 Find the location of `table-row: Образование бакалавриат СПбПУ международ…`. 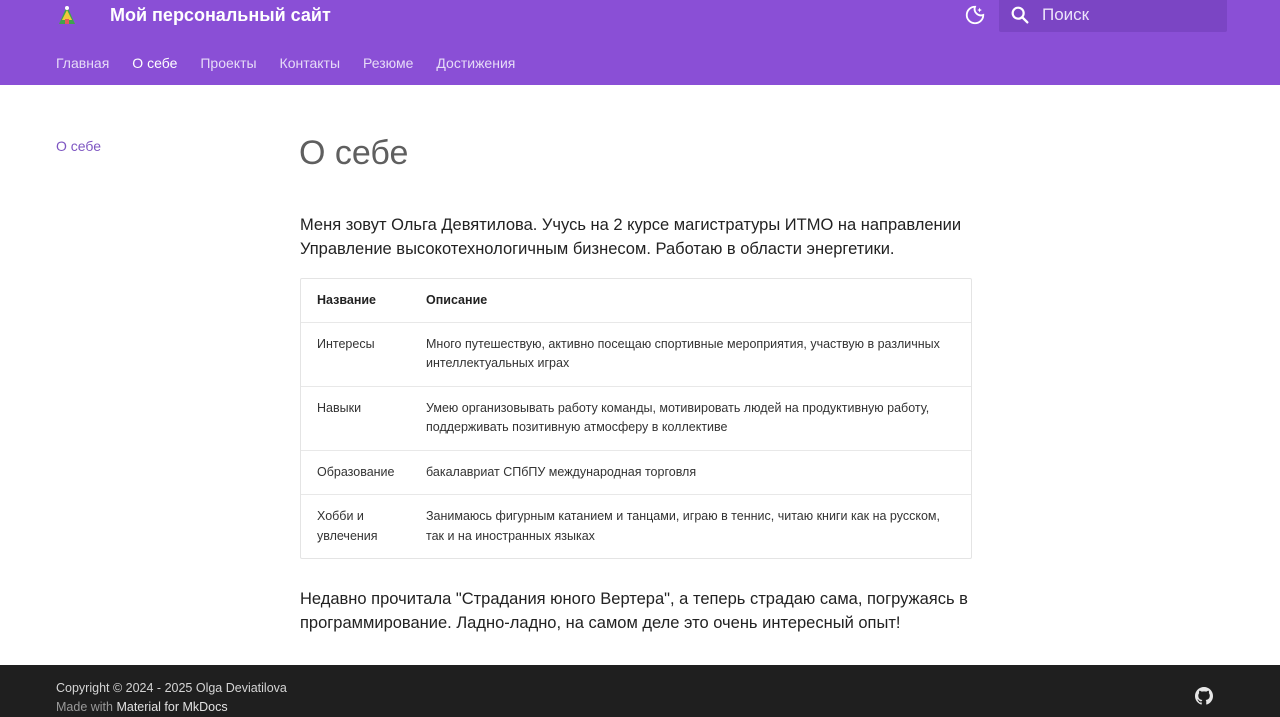

table-row: Образование бакалавриат СПбПУ международ… is located at coordinates (636, 472).